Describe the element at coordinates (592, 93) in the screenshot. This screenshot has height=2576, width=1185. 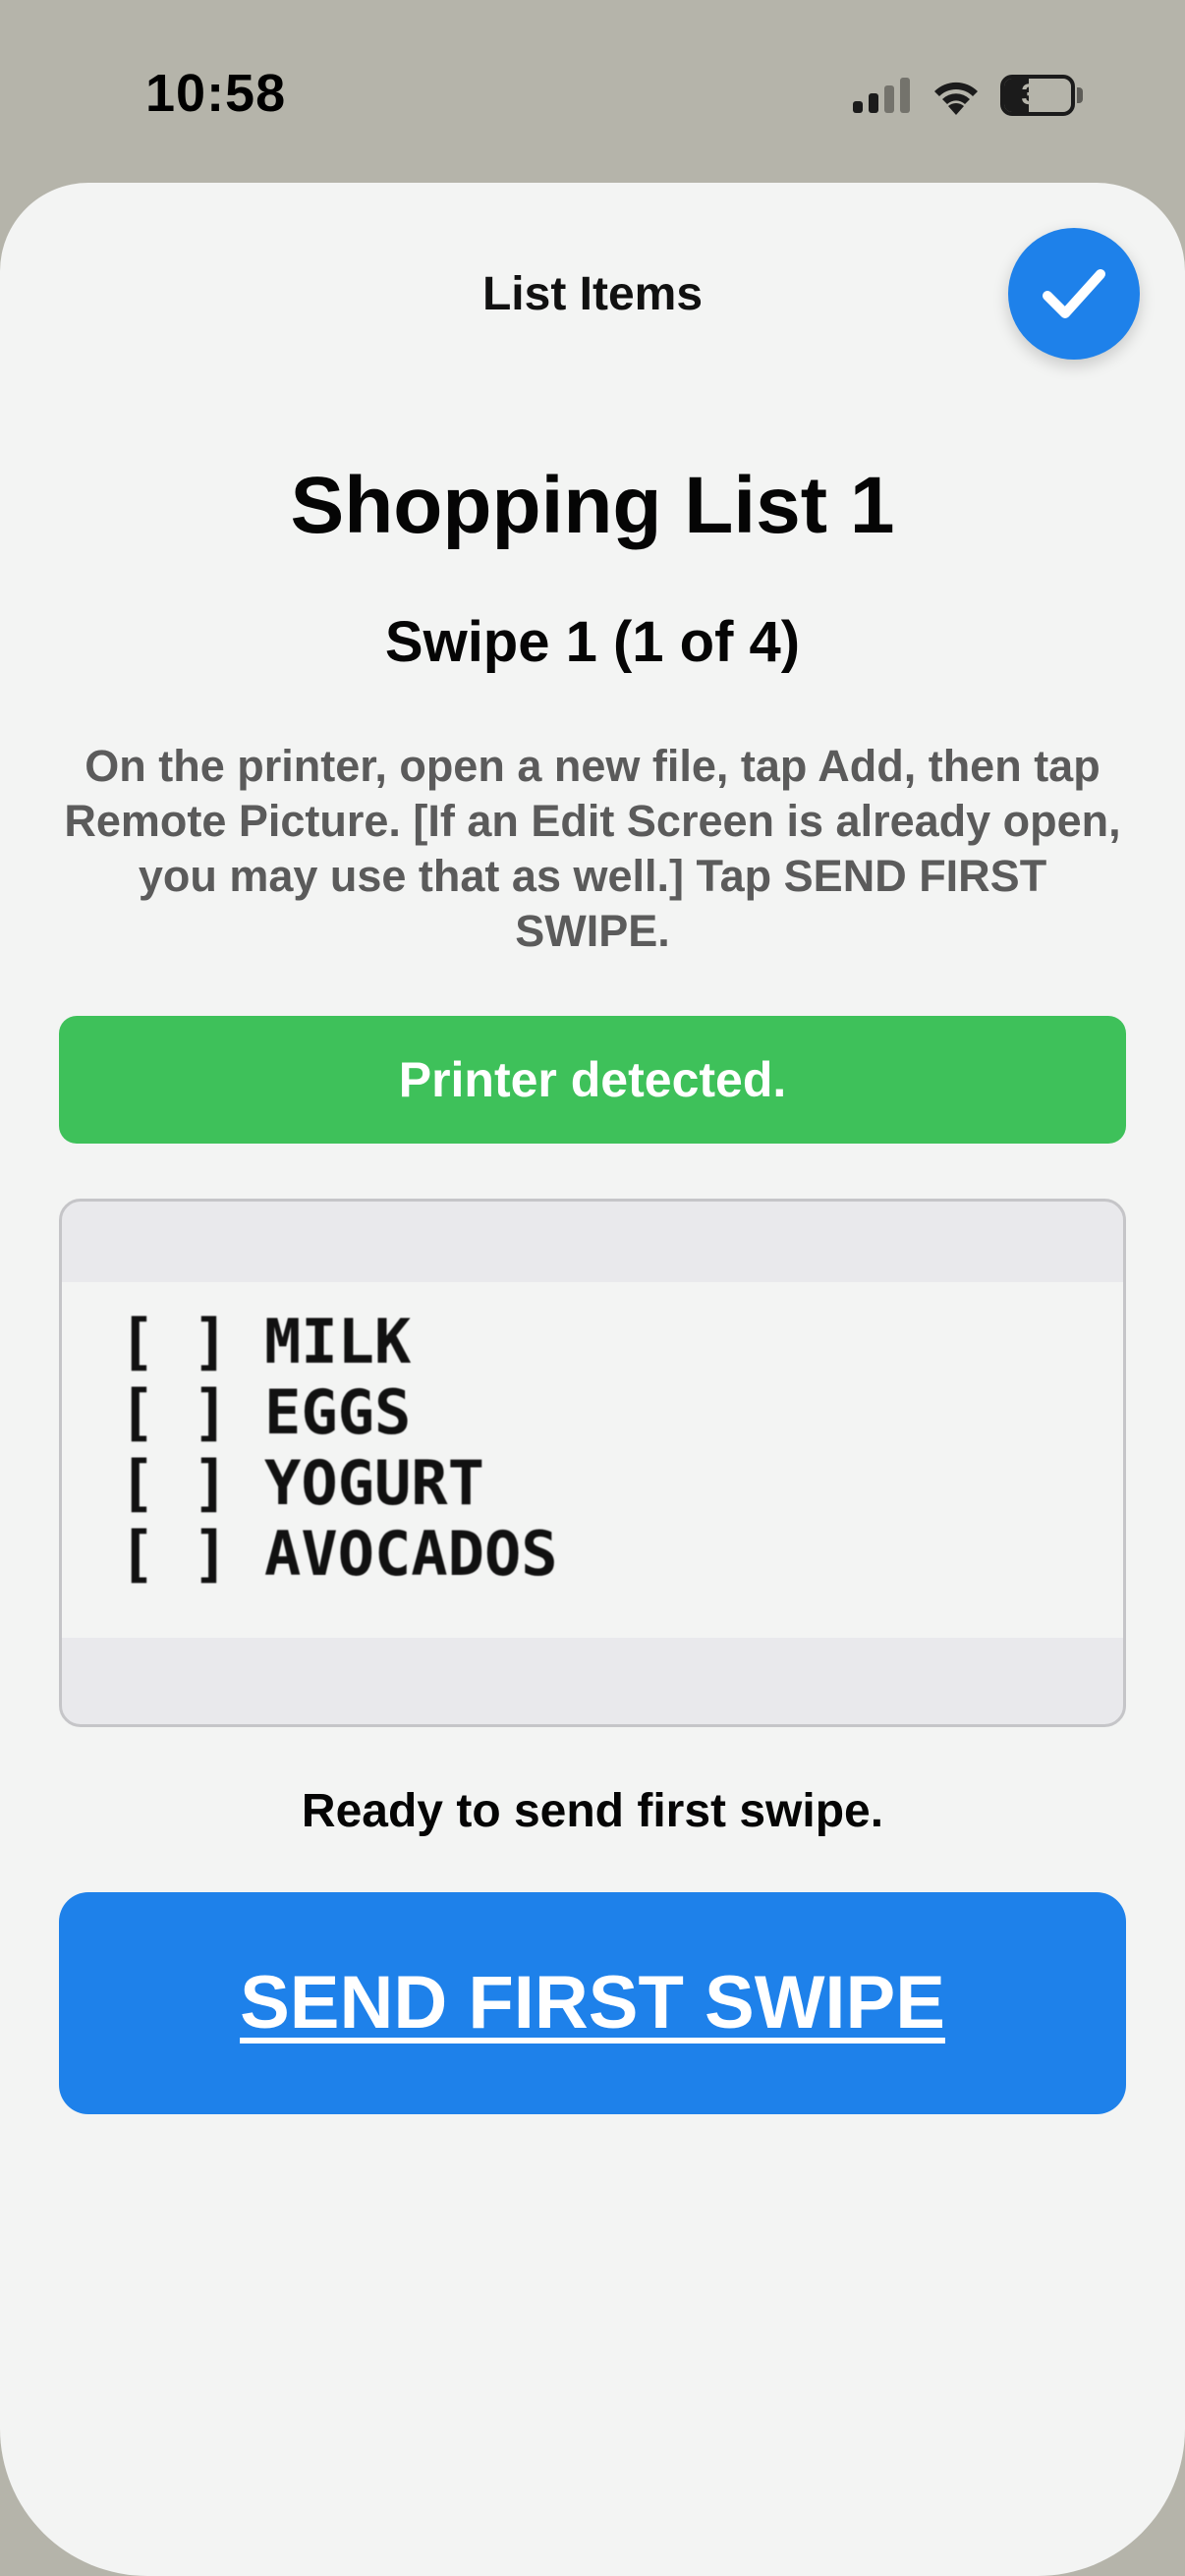
I see `status-bar: 10:58 37` at that location.